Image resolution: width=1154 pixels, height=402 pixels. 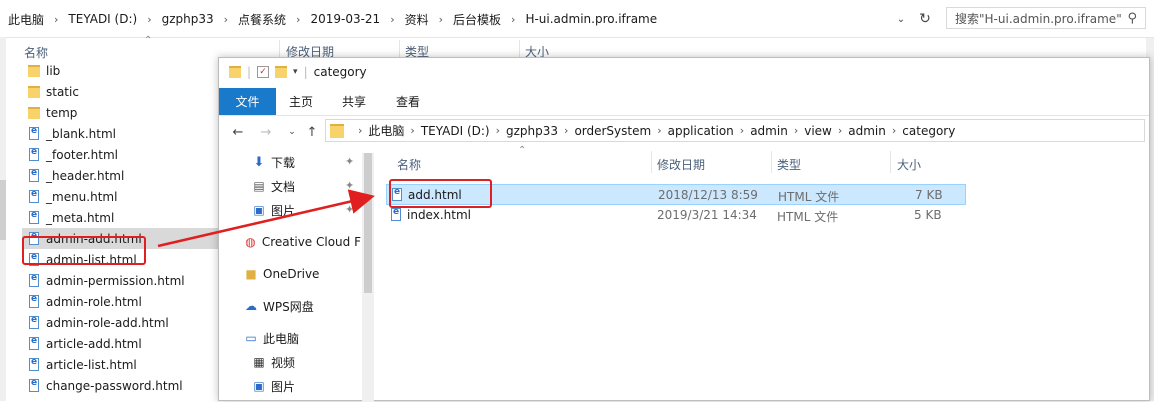 What do you see at coordinates (302, 242) in the screenshot?
I see `nav-item: ◍ Creative Cloud F` at bounding box center [302, 242].